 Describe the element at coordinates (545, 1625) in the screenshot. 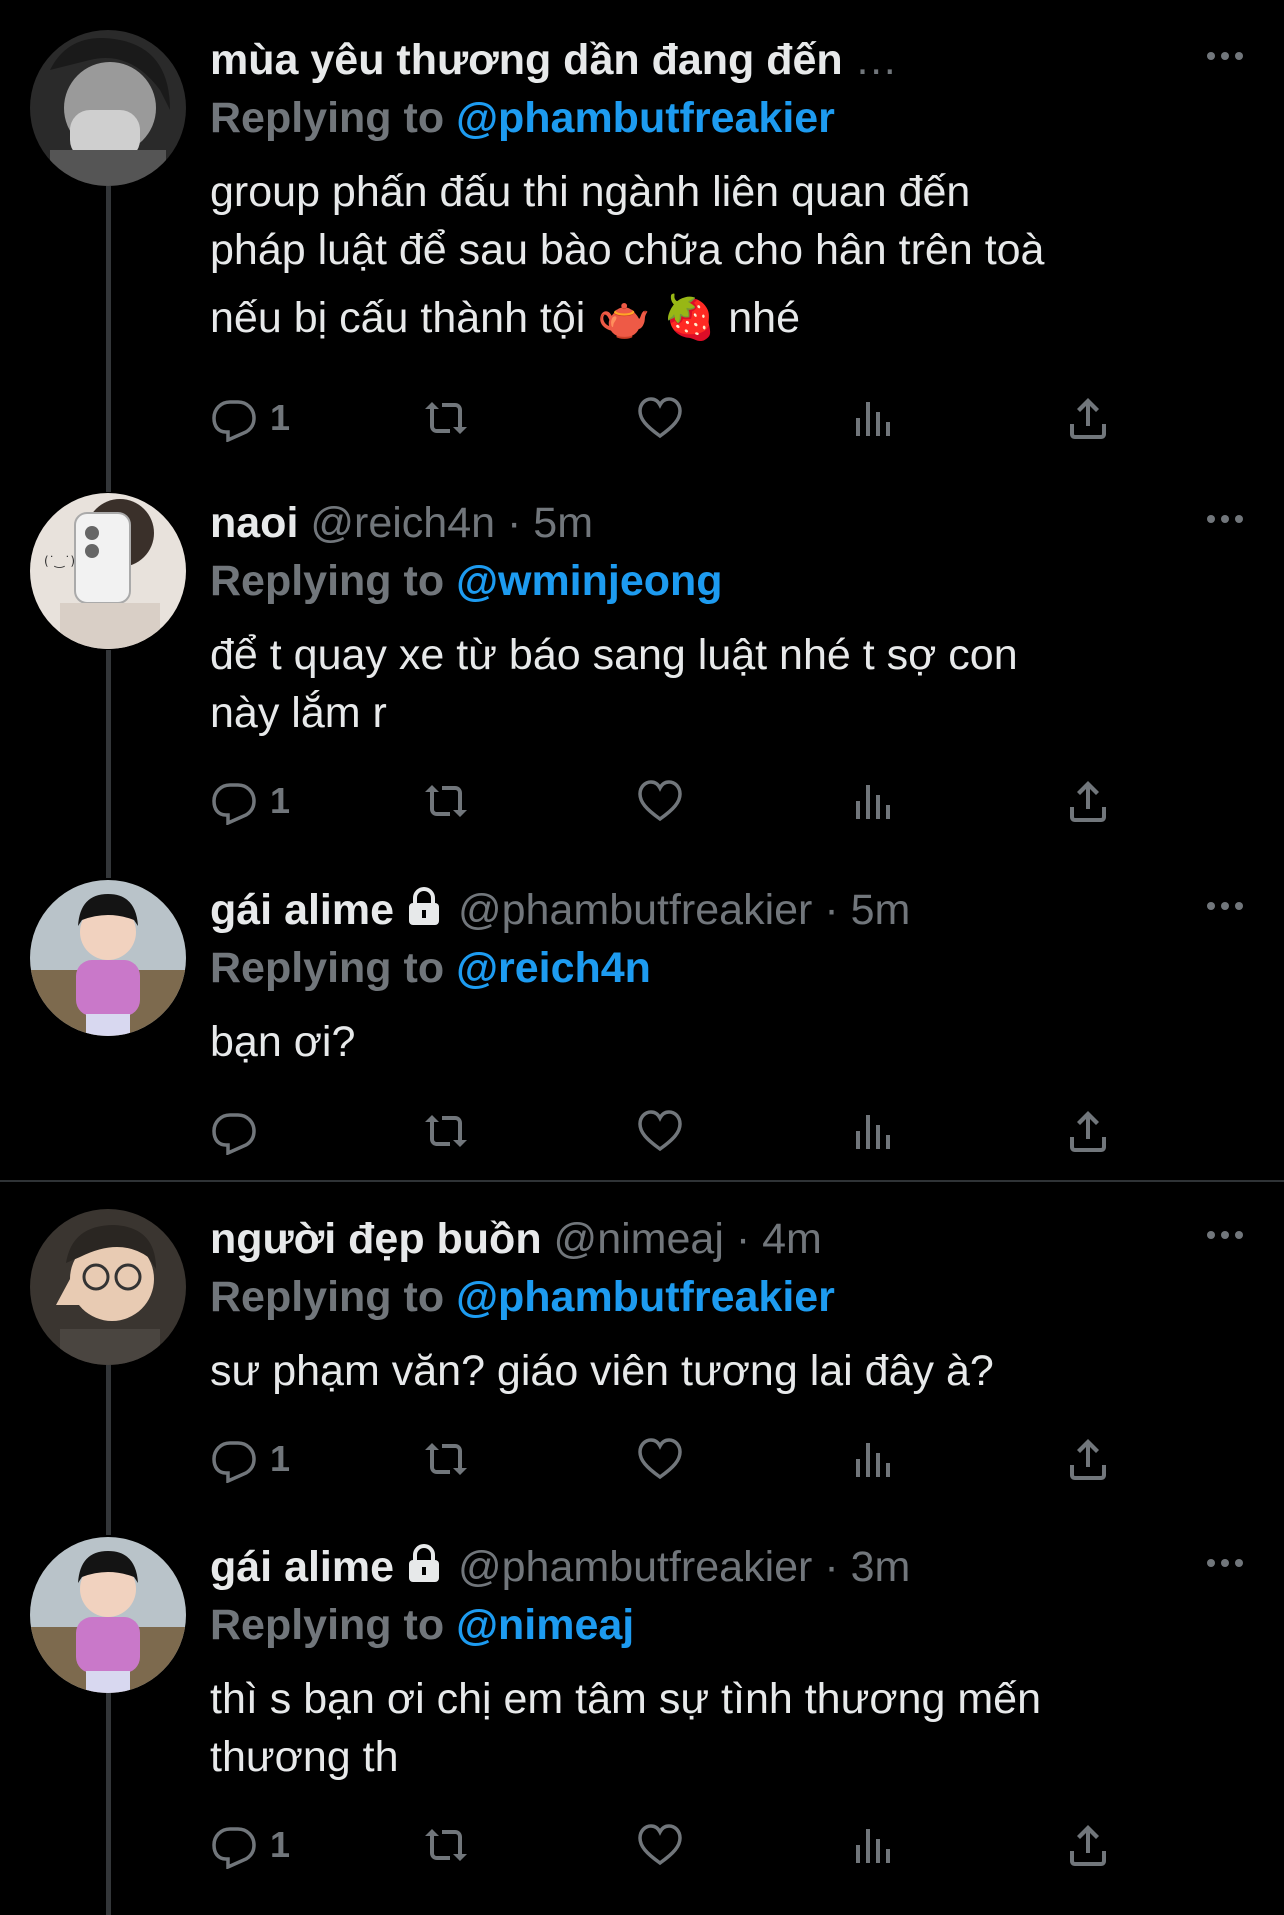

I see `reply-to-handle: @nimeaj` at that location.